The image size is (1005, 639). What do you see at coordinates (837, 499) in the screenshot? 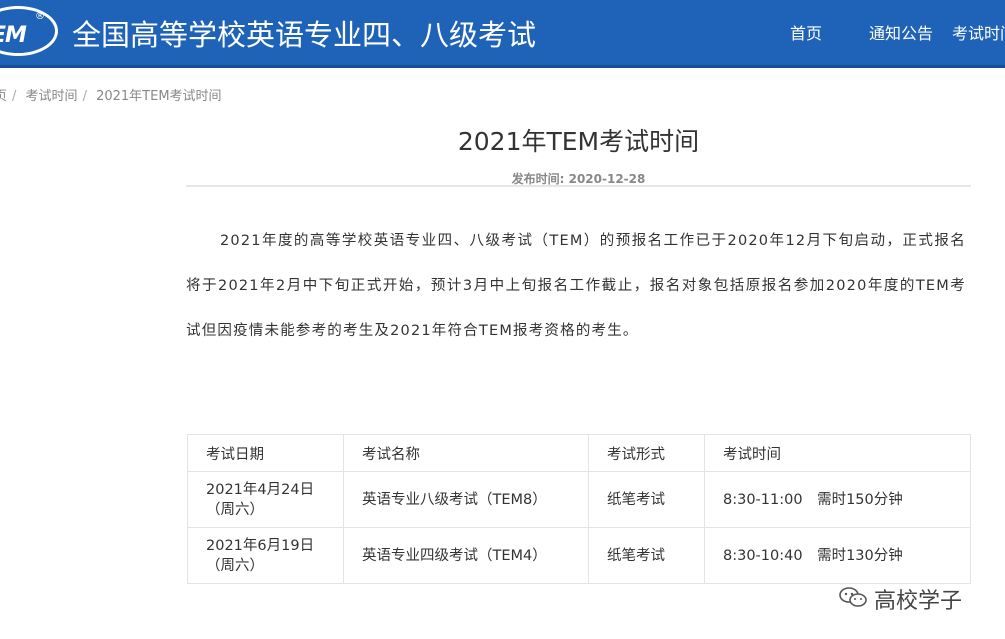
I see `cell-time: 8:30-11:00 需时150分钟` at bounding box center [837, 499].